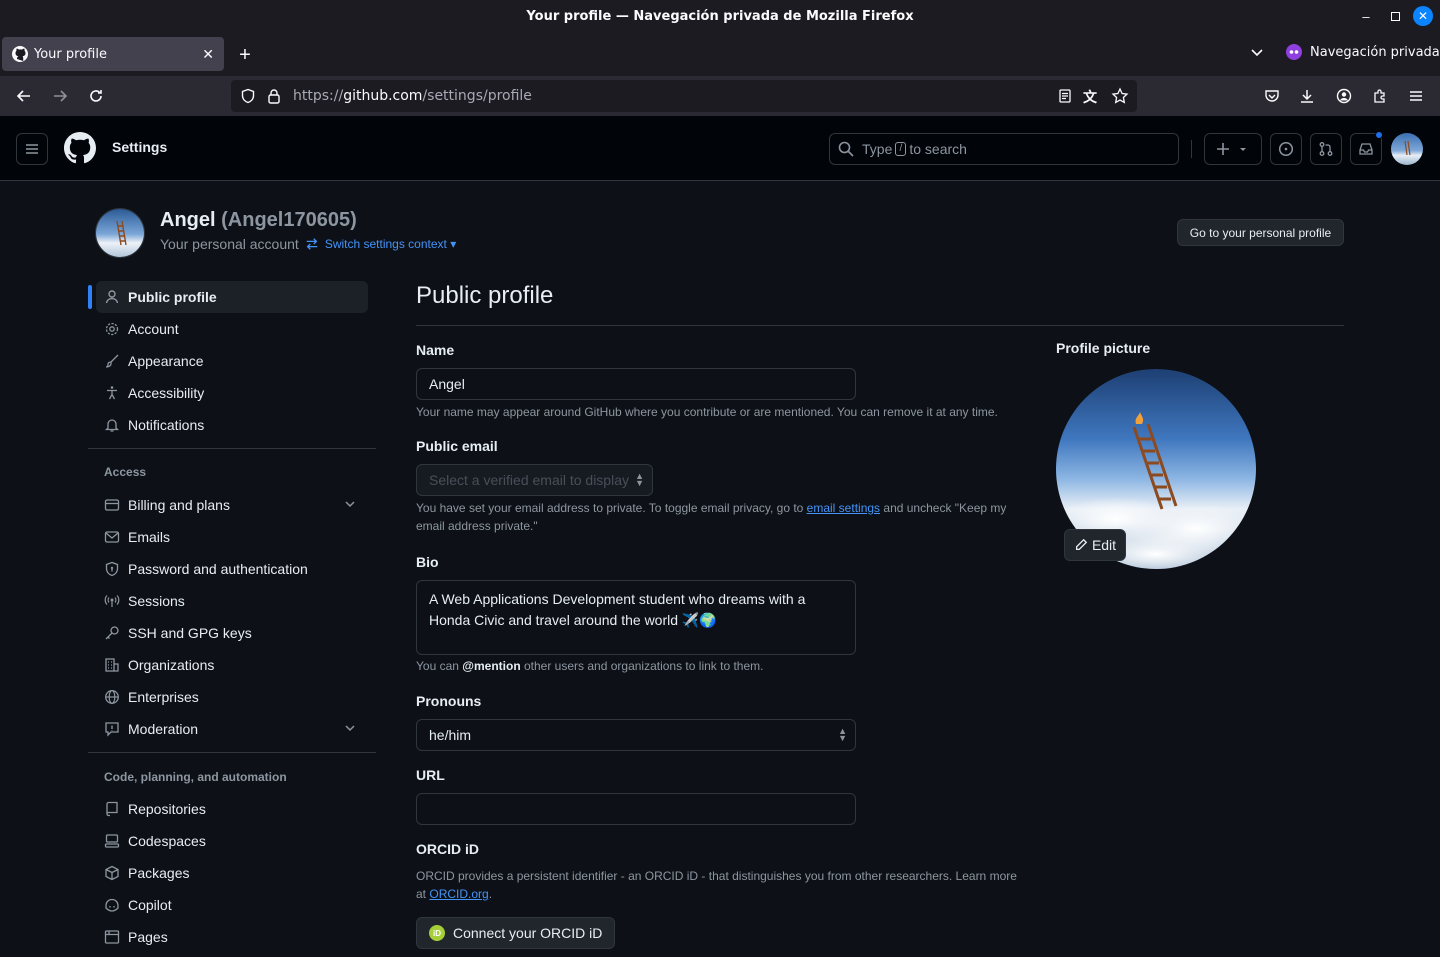 The height and width of the screenshot is (957, 1440). I want to click on profile-picture-label: Profile picture, so click(1103, 348).